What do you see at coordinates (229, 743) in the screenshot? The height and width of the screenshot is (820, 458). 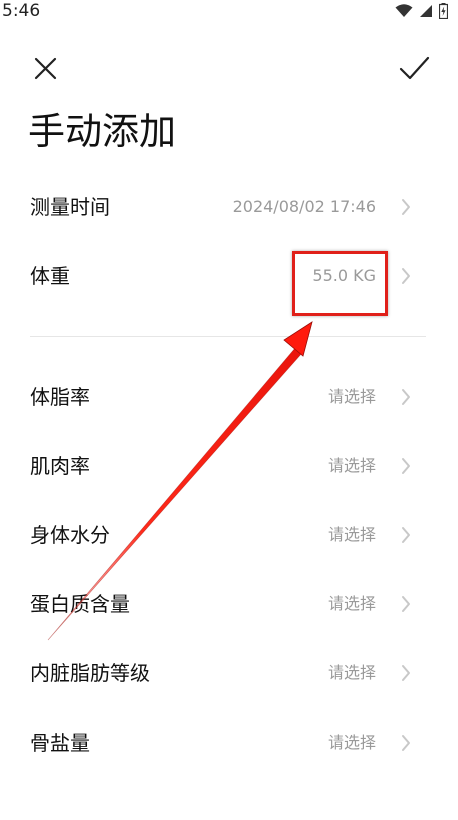 I see `row-bone-mineral: 骨盐量 请选择` at bounding box center [229, 743].